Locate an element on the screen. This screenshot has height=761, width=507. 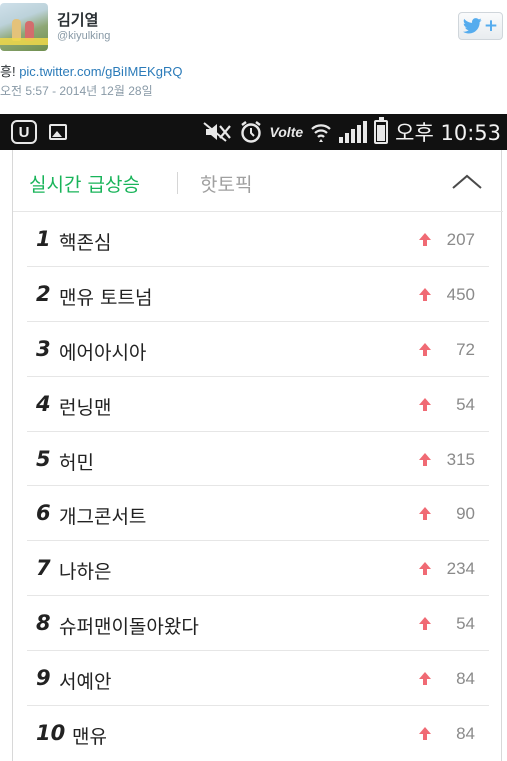
rank-change: 90 is located at coordinates (465, 514).